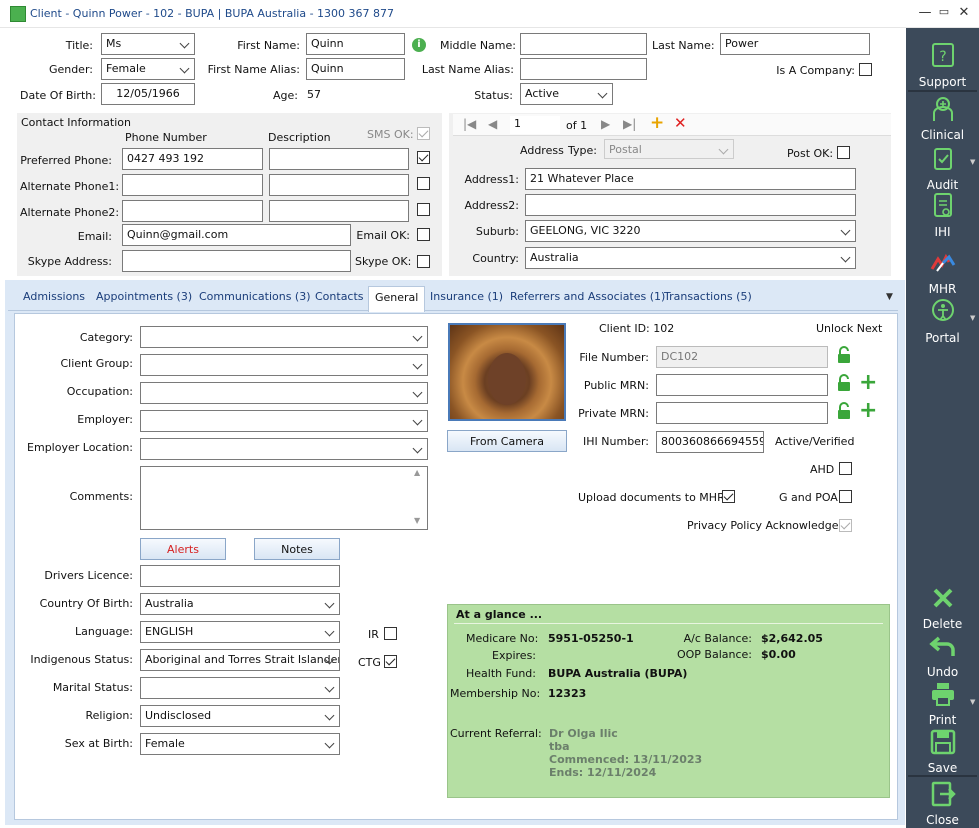  Describe the element at coordinates (583, 44) in the screenshot. I see `middle-name-input` at that location.